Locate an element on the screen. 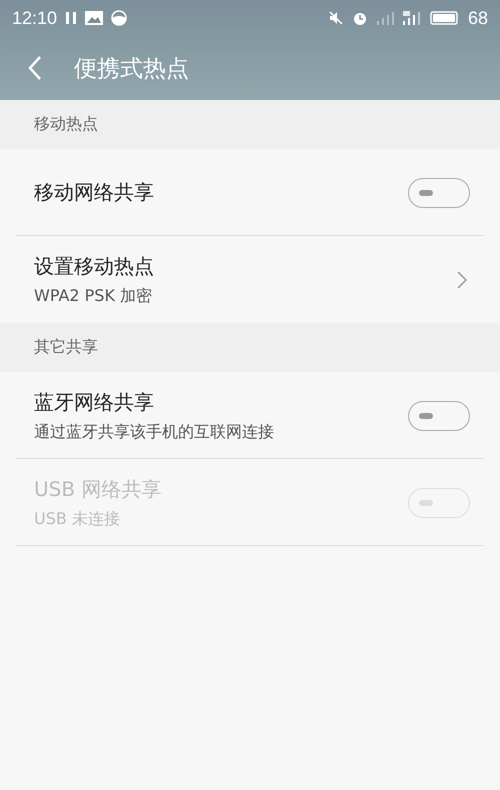  section-header: 其它共享 is located at coordinates (250, 347).